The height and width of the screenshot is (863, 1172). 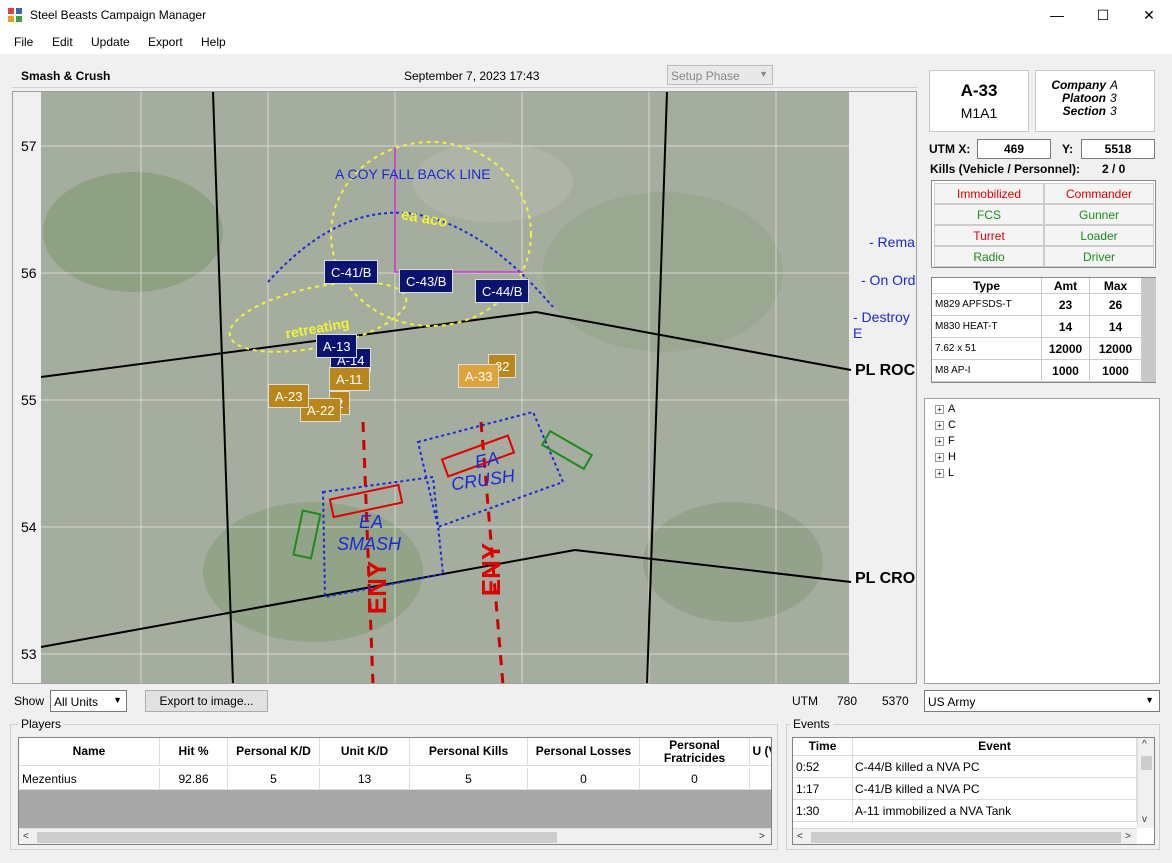 What do you see at coordinates (469, 752) in the screenshot?
I see `column-header: Personal Kills` at bounding box center [469, 752].